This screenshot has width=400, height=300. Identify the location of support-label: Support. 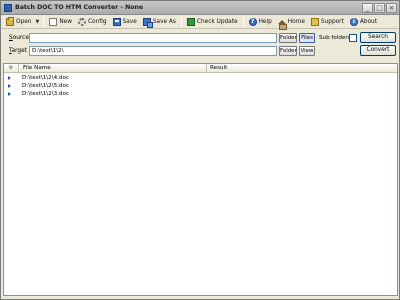
(332, 21).